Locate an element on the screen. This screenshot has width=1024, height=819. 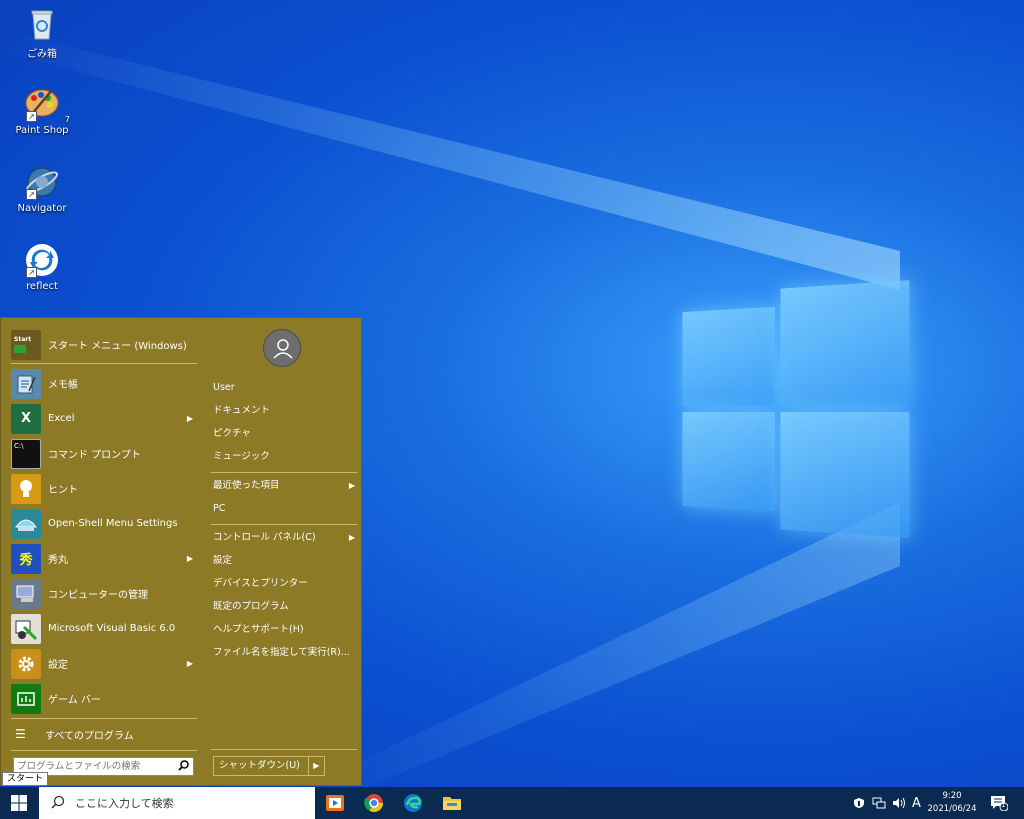
user-icon is located at coordinates (283, 349).